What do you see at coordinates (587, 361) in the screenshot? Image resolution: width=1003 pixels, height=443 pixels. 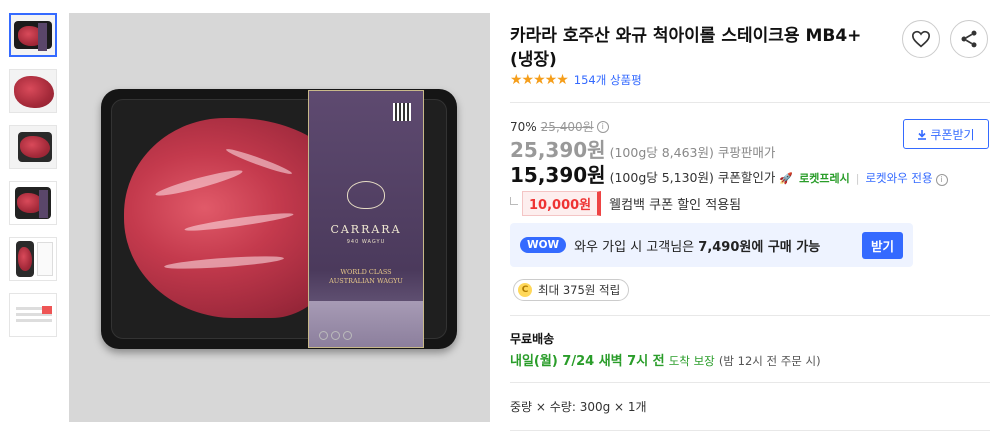 I see `shipping-date: 내일(월) 7/24 새벽 7시 전` at bounding box center [587, 361].